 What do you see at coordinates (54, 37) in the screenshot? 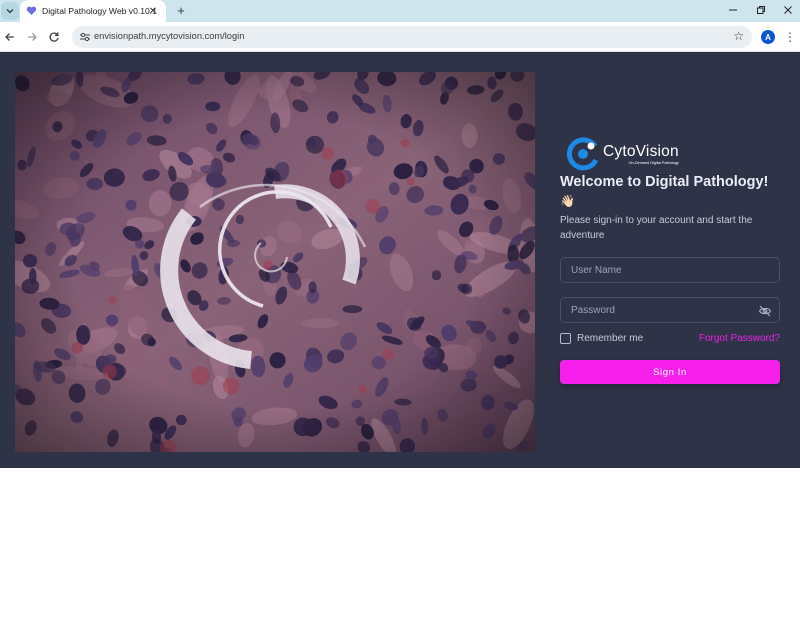
I see `reload-icon` at bounding box center [54, 37].